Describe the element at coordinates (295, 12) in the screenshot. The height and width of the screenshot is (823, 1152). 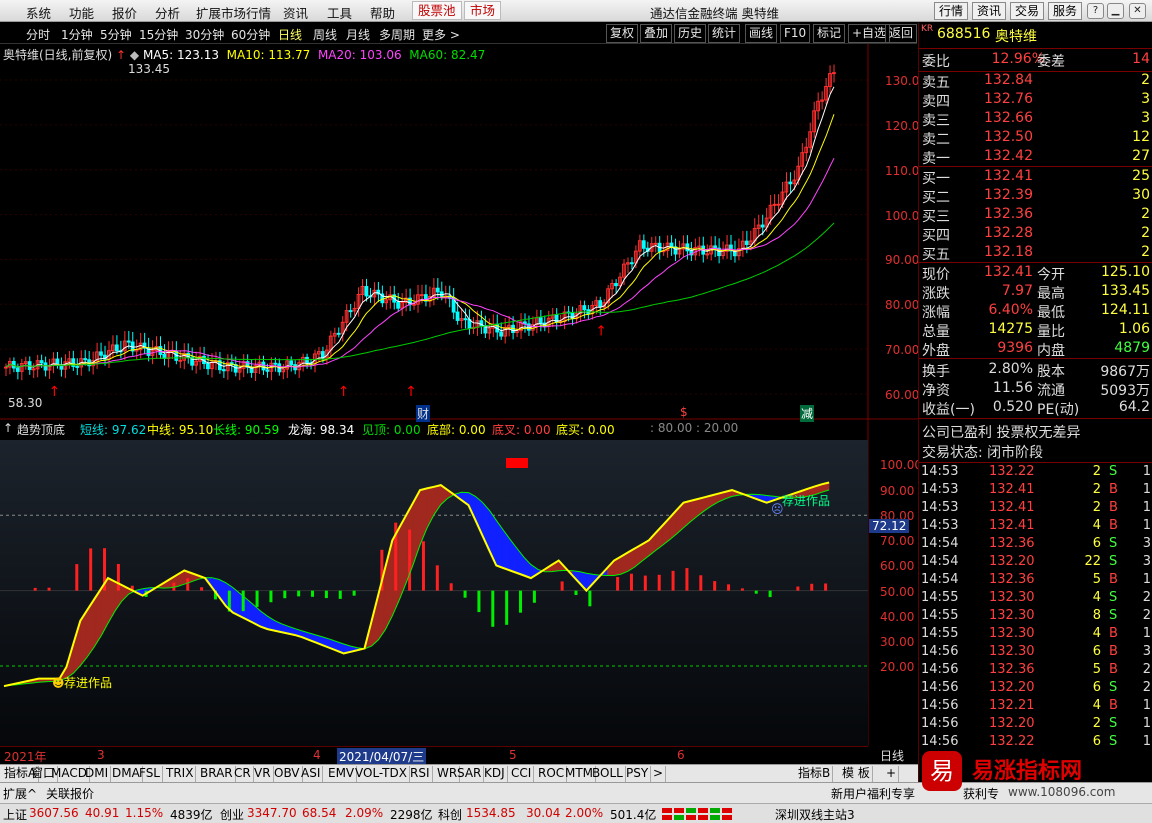
I see `menu-news: 资讯` at that location.